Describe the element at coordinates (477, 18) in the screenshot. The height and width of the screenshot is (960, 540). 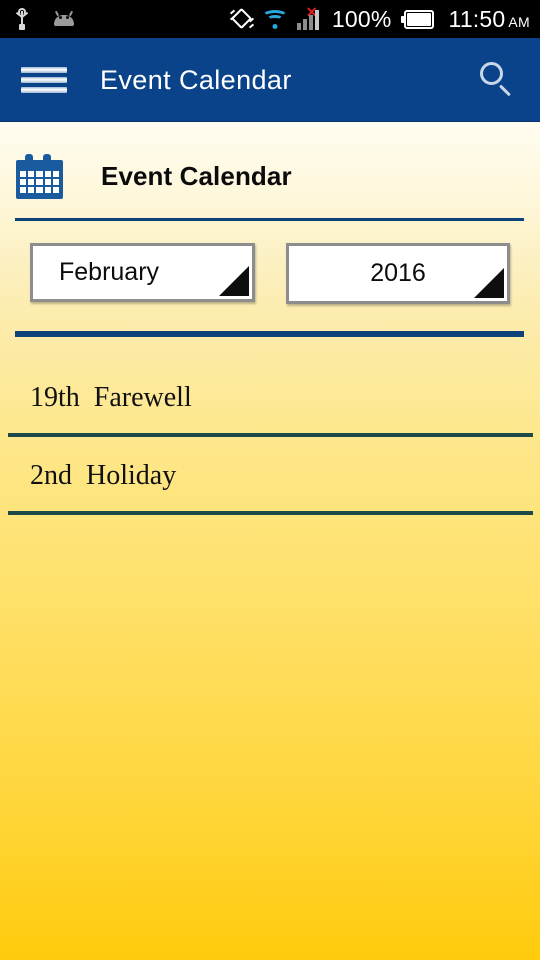
I see `clock-time: 11:50` at that location.